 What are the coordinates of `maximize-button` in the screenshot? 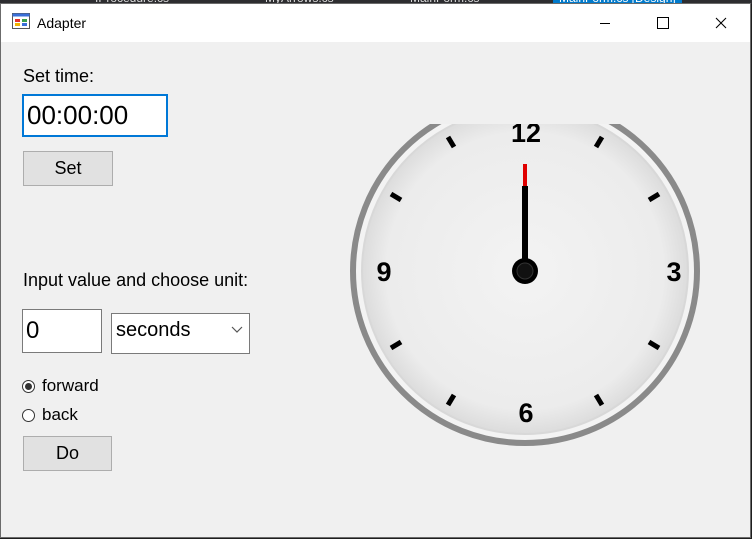 It's located at (663, 23).